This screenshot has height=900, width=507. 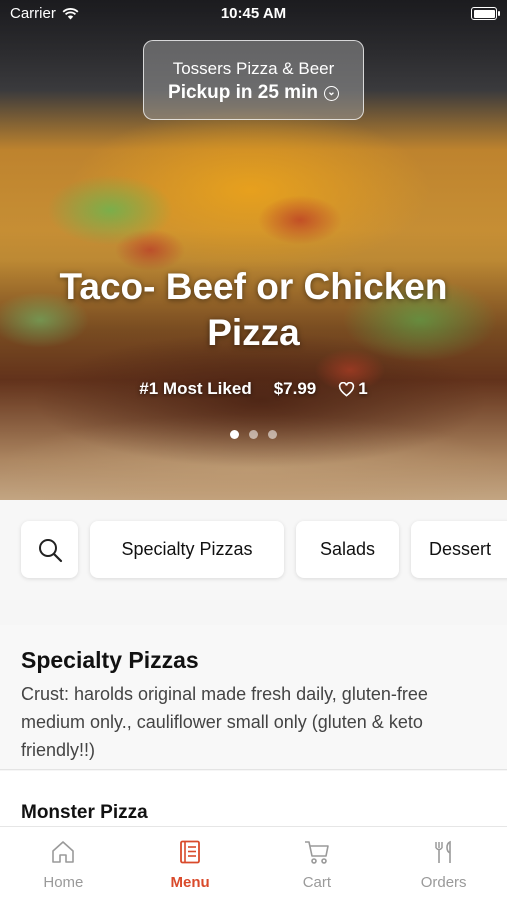 What do you see at coordinates (187, 549) in the screenshot?
I see `category-chip-specialty-pizzas: Specialty Pizzas` at bounding box center [187, 549].